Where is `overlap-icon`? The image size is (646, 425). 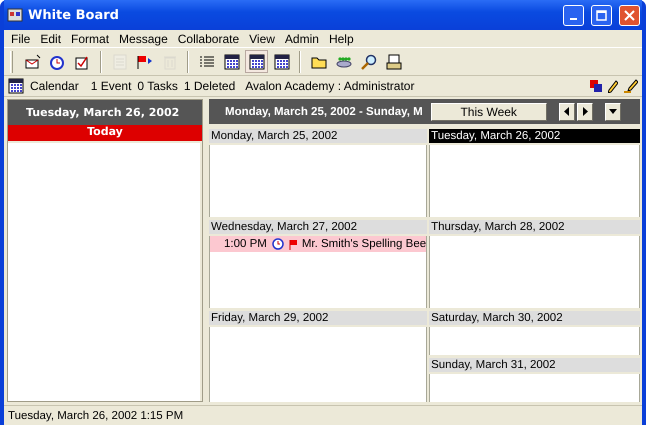 overlap-icon is located at coordinates (596, 86).